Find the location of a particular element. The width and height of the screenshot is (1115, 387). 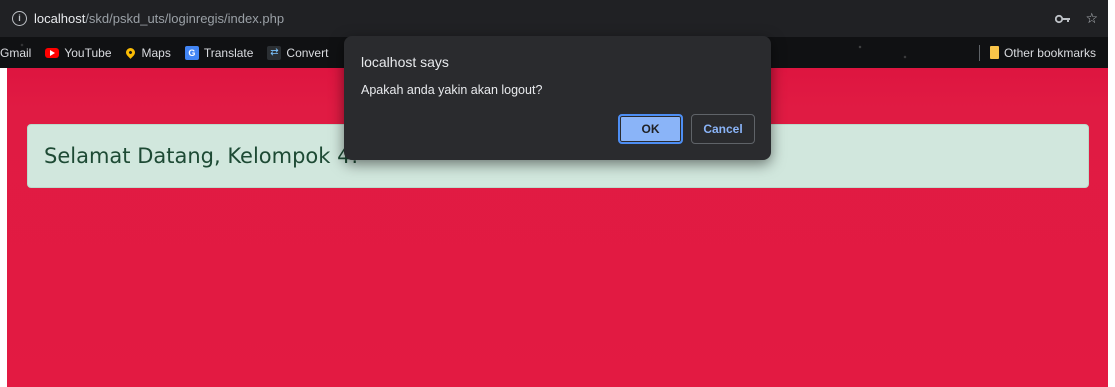

bookmark-maps: Maps is located at coordinates (147, 52).